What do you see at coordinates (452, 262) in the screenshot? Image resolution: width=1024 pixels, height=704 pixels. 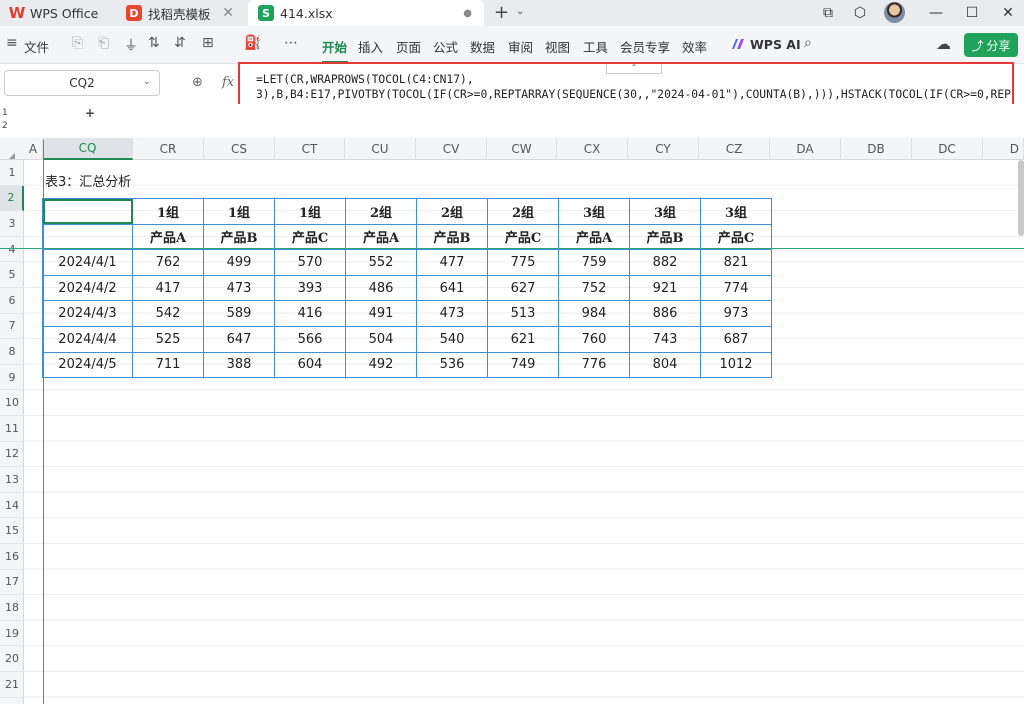 I see `value-cell: 477` at bounding box center [452, 262].